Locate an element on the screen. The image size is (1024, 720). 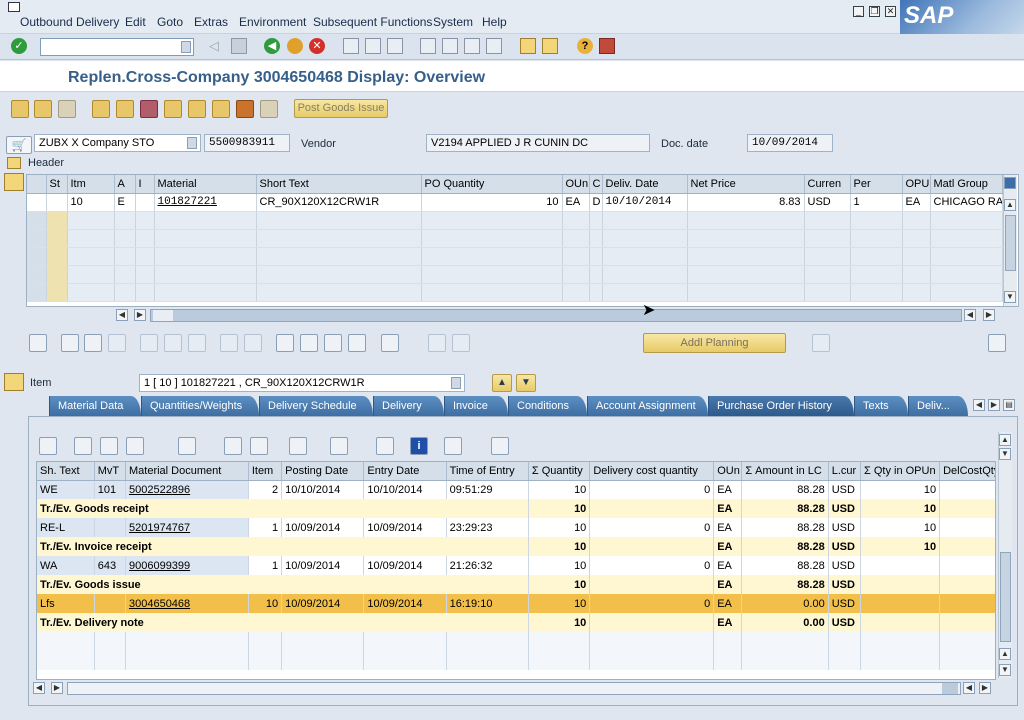
scroll-right-icon: ▶ is located at coordinates (989, 315).